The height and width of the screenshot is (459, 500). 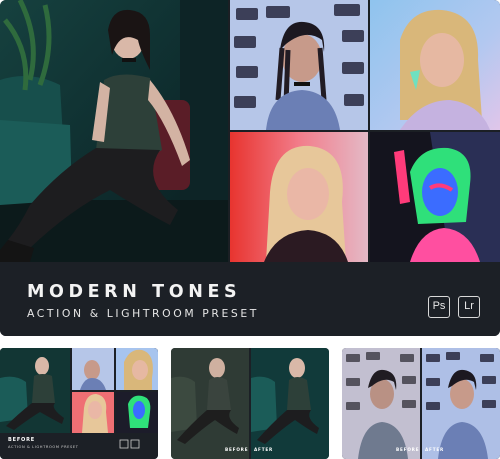 I want to click on preview-photo-red-light, so click(x=299, y=197).